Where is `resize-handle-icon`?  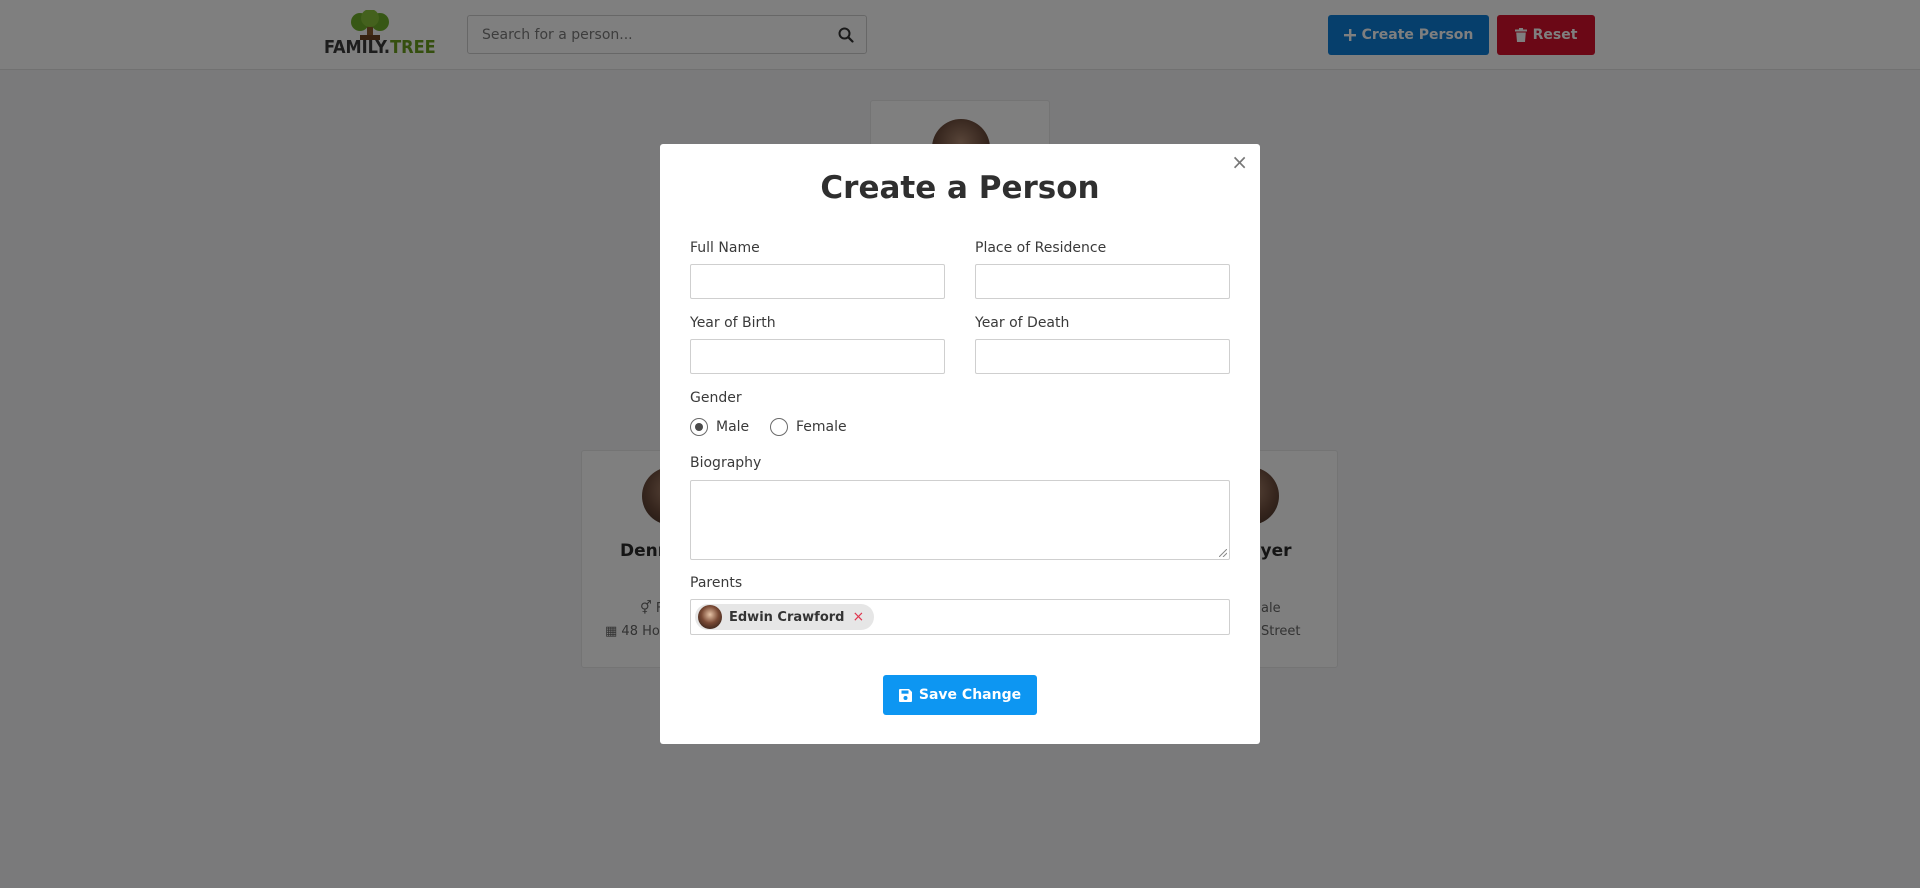 resize-handle-icon is located at coordinates (1223, 553).